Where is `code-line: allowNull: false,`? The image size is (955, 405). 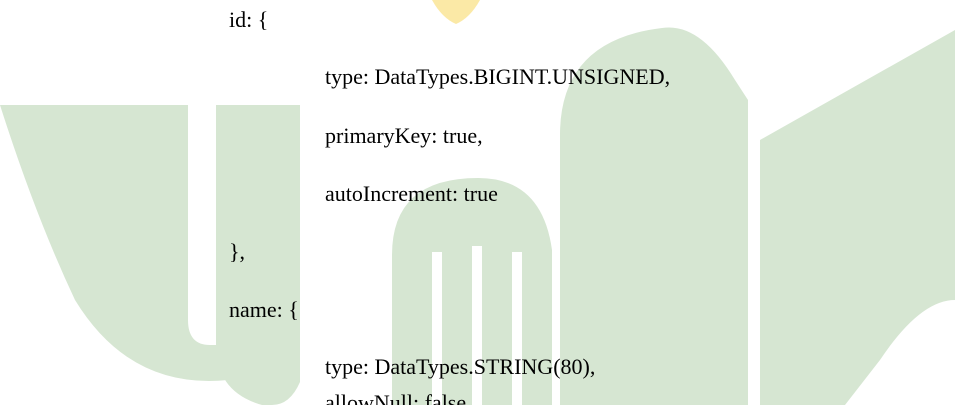 code-line: allowNull: false, is located at coordinates (398, 397).